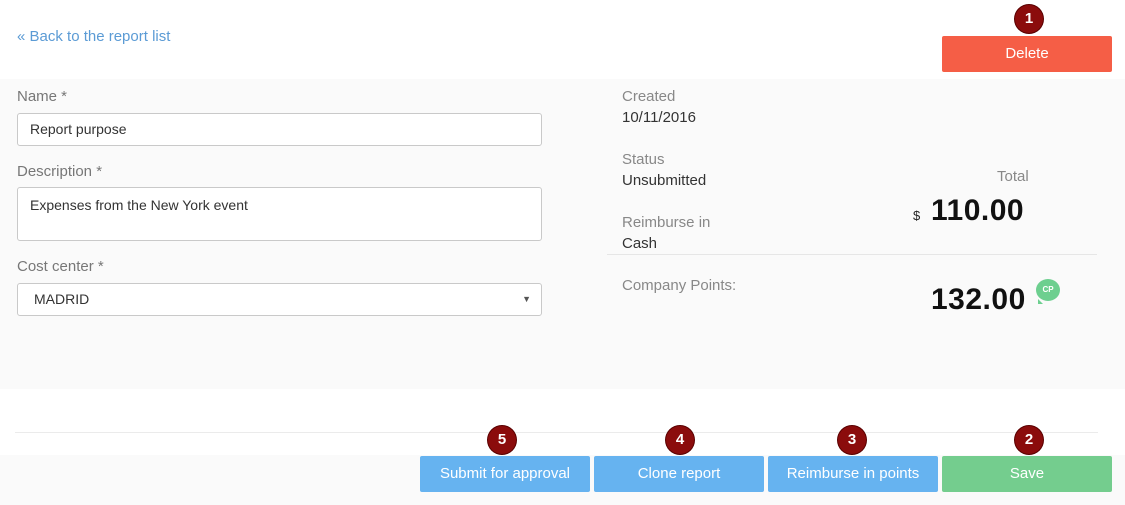 Image resolution: width=1125 pixels, height=505 pixels. Describe the element at coordinates (640, 243) in the screenshot. I see `reimburse-in-value: Cash` at that location.